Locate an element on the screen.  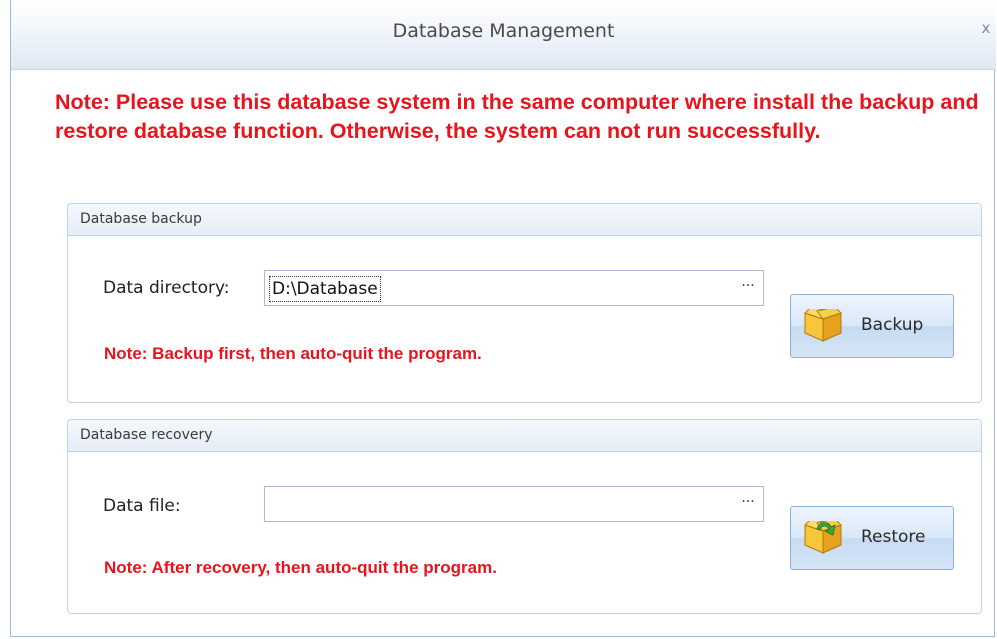
data-file-label: Data file: is located at coordinates (142, 506).